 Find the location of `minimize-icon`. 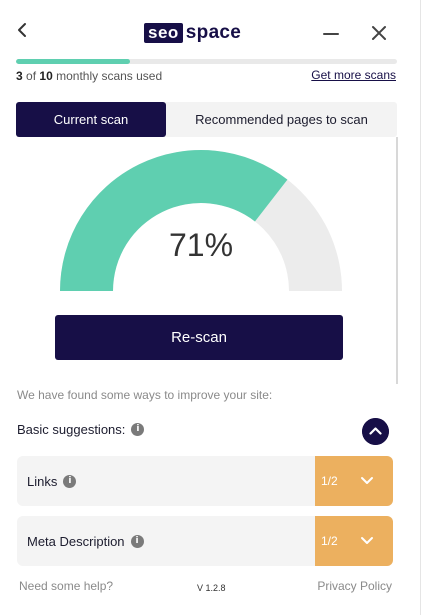

minimize-icon is located at coordinates (331, 33).